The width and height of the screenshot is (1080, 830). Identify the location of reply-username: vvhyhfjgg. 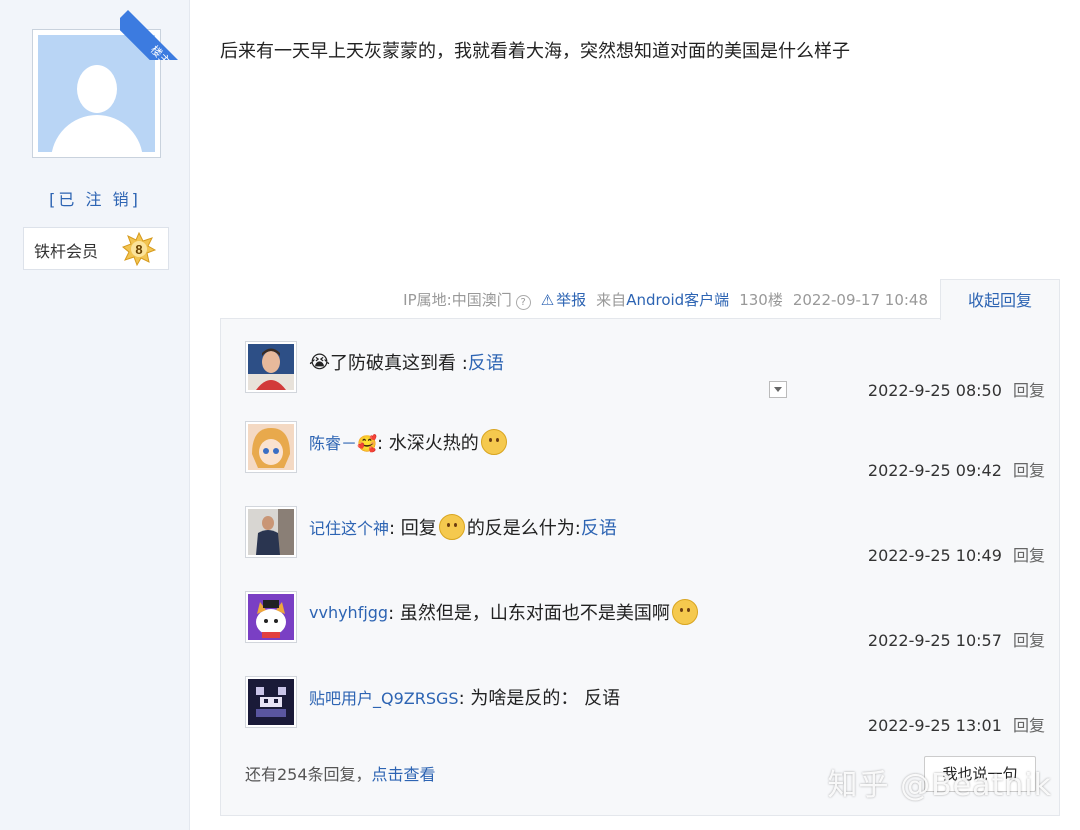
(348, 612).